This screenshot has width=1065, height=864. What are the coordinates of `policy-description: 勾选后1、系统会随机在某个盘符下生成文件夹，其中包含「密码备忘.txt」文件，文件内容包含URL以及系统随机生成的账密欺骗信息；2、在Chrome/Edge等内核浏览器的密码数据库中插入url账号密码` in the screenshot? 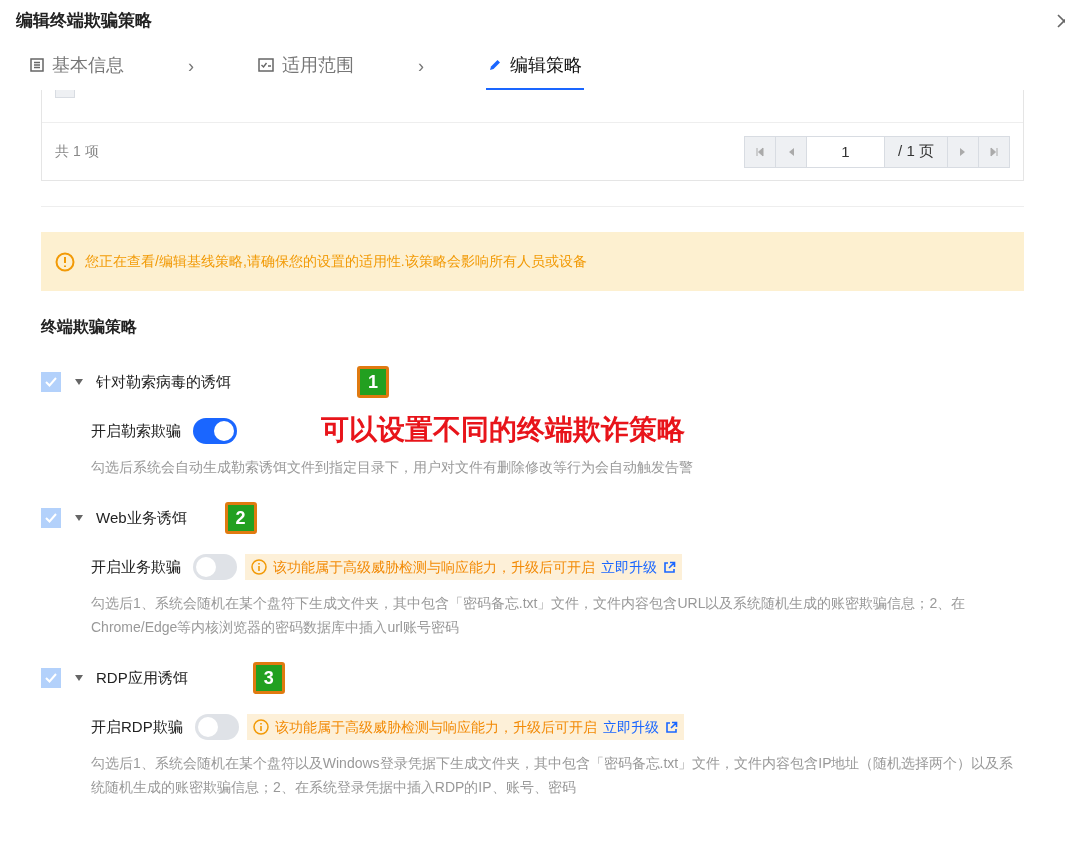 It's located at (529, 615).